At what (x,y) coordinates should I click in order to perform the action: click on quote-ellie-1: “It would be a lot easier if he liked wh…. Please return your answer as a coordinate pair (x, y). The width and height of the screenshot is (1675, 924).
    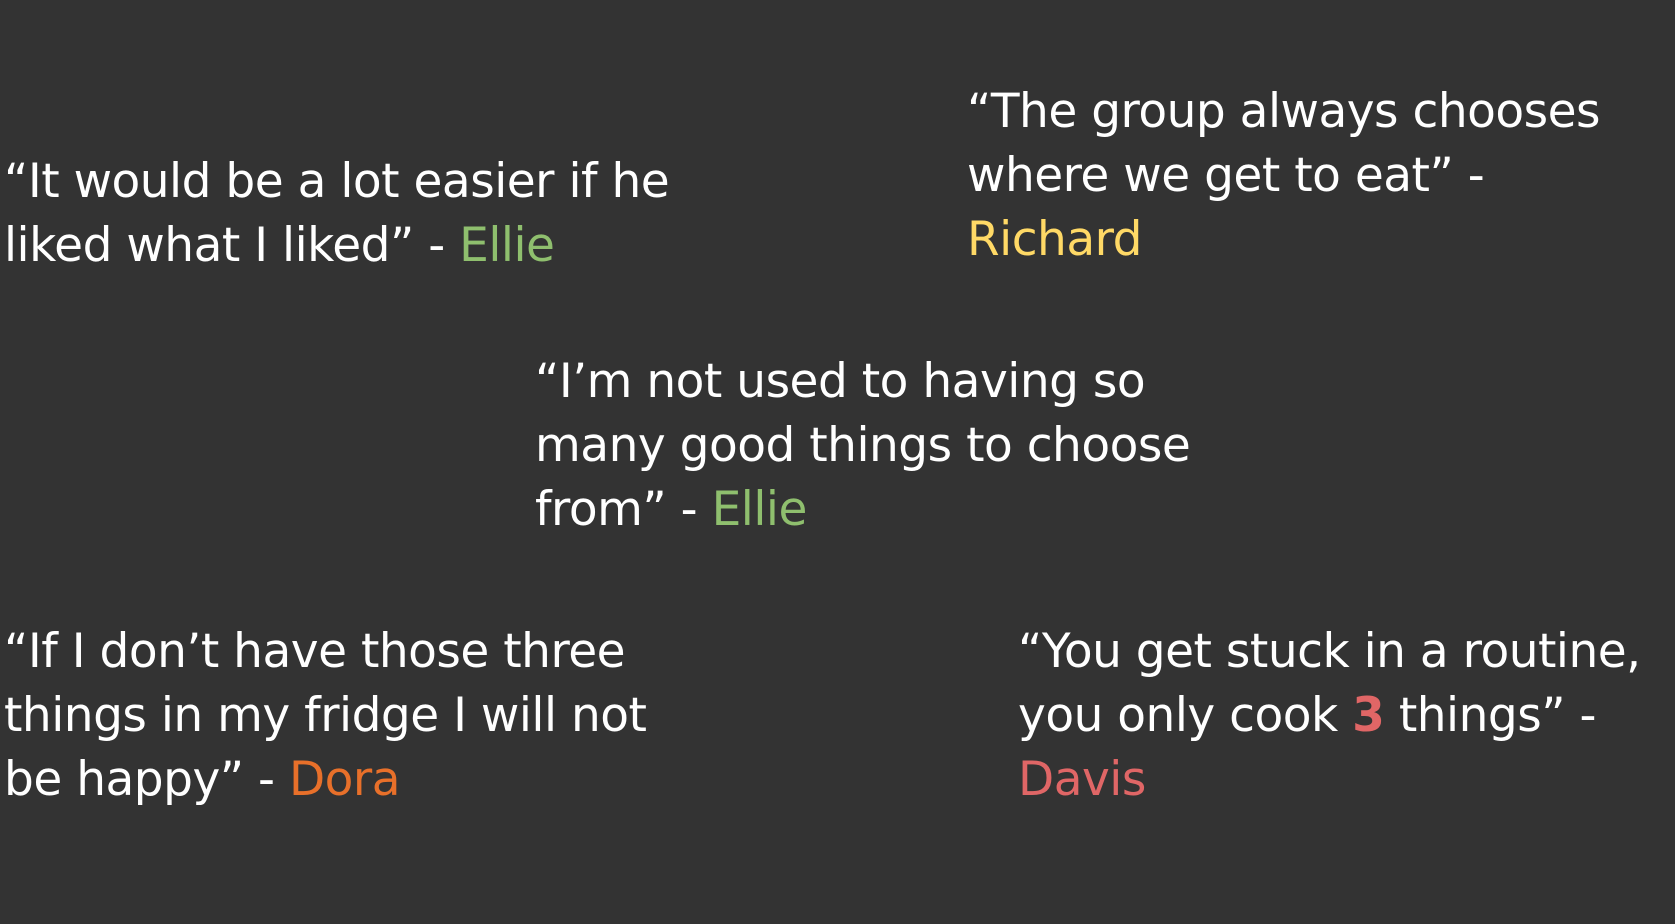
    Looking at the image, I should click on (337, 214).